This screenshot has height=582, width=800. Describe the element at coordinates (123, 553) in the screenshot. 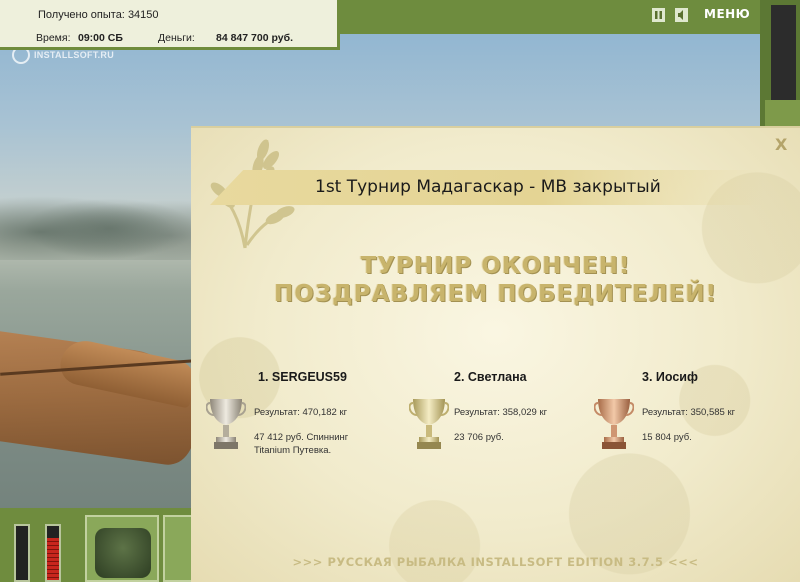

I see `bag-icon` at that location.